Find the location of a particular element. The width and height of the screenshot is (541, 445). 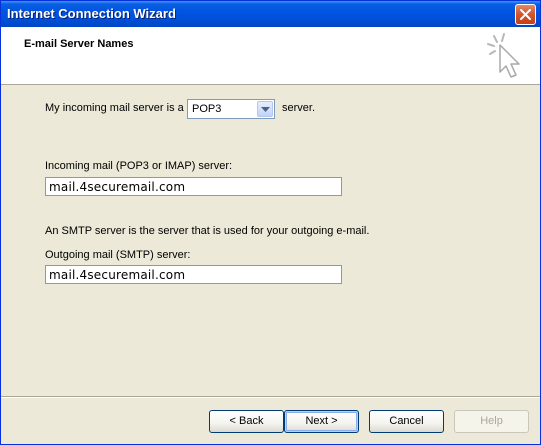

incoming-server-type-value: POP3 is located at coordinates (207, 109).